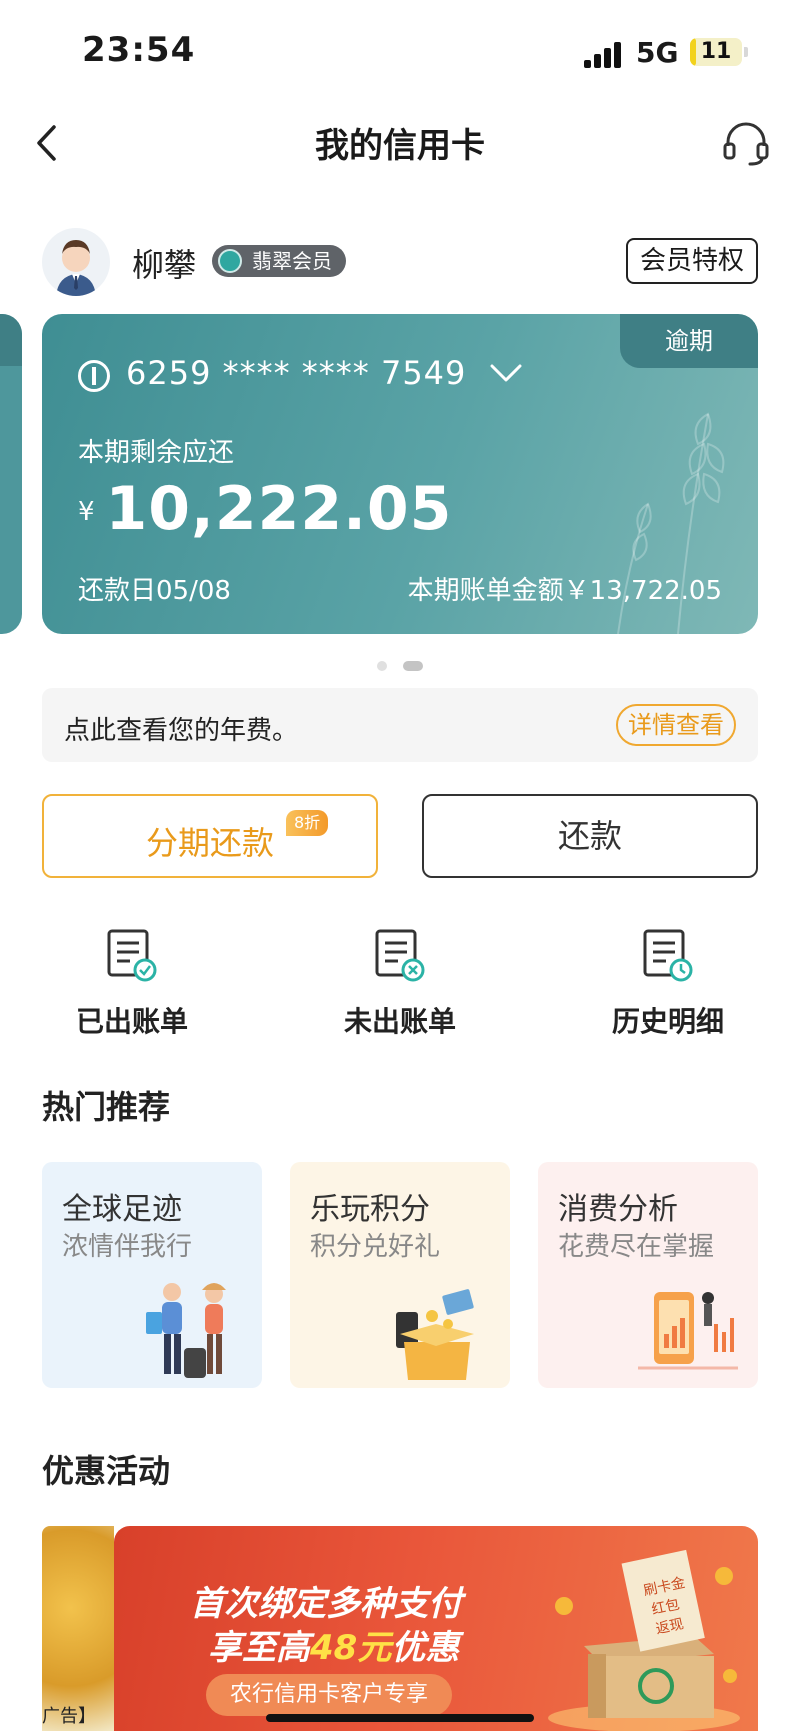 Image resolution: width=800 pixels, height=1731 pixels. I want to click on shortcut-label: 未出账单, so click(399, 1021).